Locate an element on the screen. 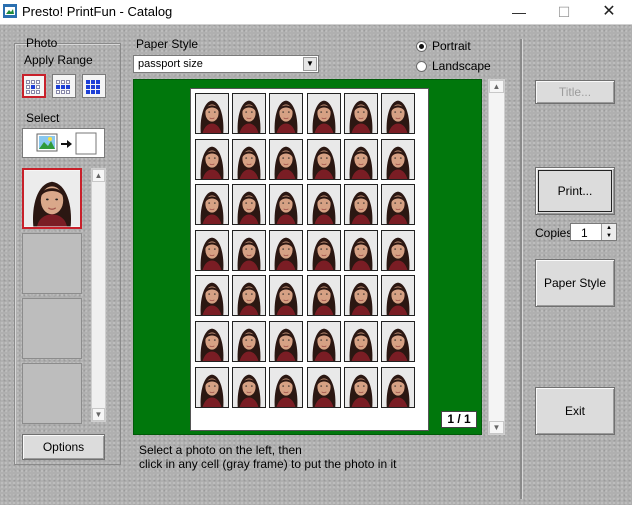 This screenshot has height=505, width=632. landscape-label: Landscape is located at coordinates (461, 66).